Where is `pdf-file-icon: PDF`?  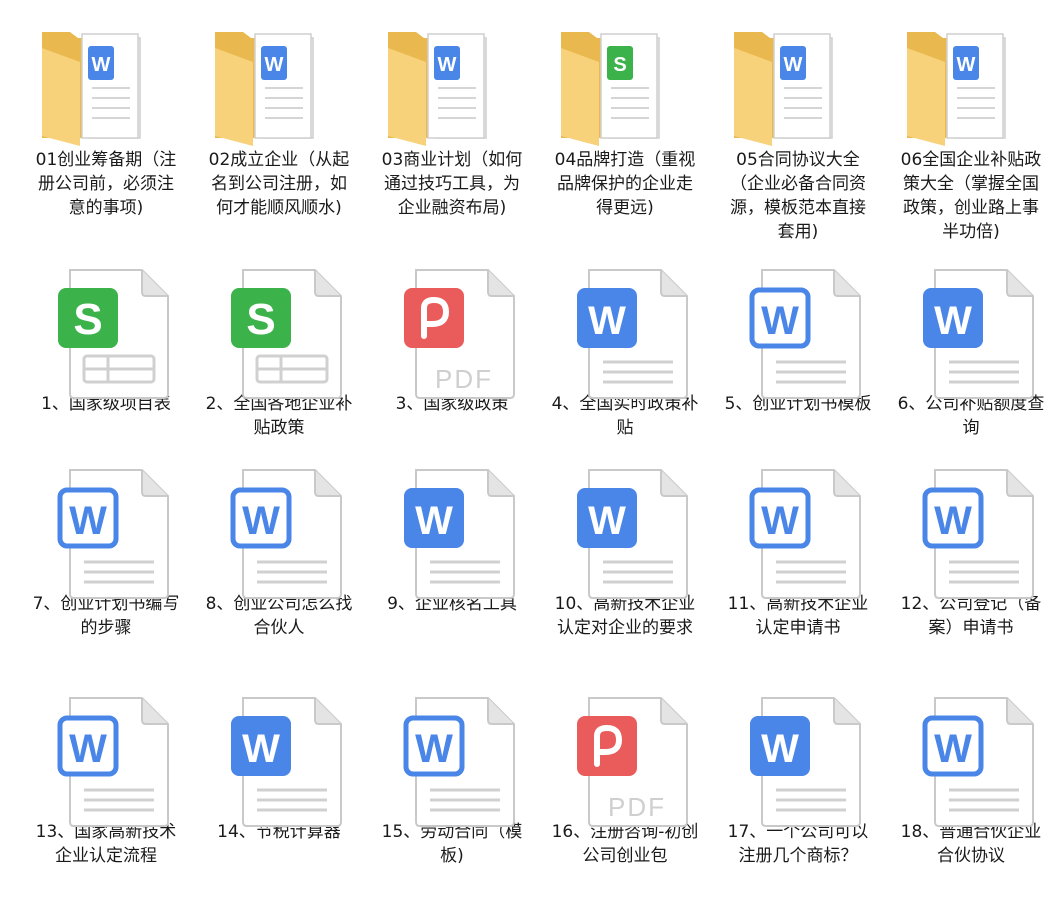
pdf-file-icon: PDF is located at coordinates (459, 334).